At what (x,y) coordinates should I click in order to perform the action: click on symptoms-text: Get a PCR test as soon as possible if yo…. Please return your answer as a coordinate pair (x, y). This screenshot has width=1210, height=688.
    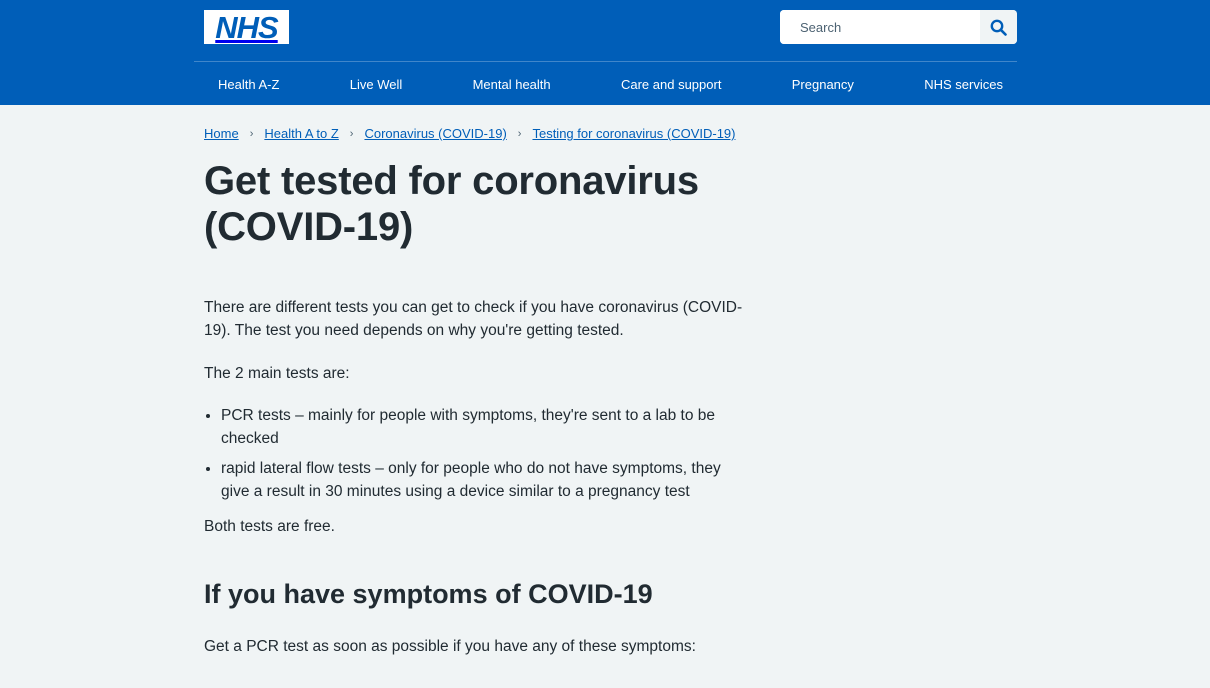
    Looking at the image, I should click on (450, 646).